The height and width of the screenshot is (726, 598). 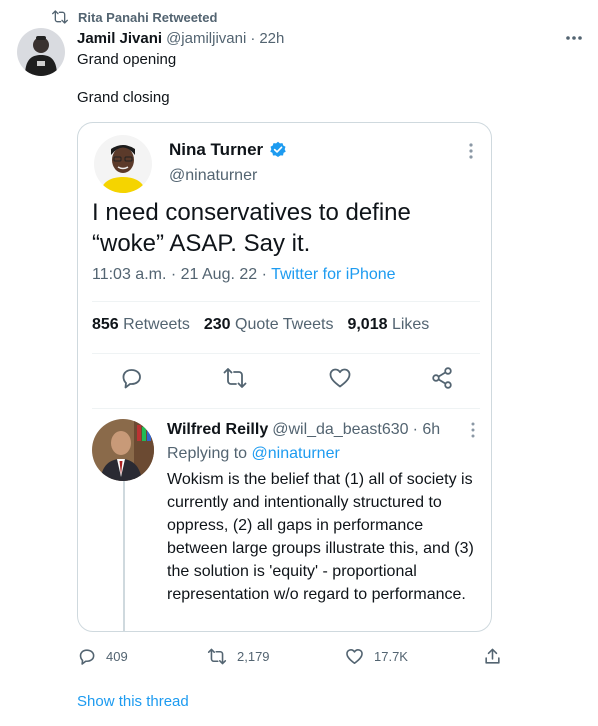 I want to click on quoted-tweet-actions, so click(x=286, y=379).